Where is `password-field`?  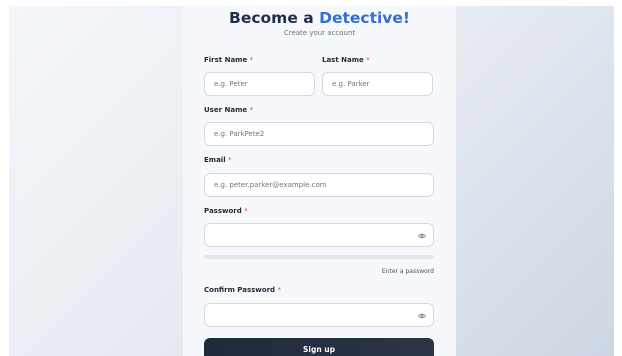
password-field is located at coordinates (319, 235).